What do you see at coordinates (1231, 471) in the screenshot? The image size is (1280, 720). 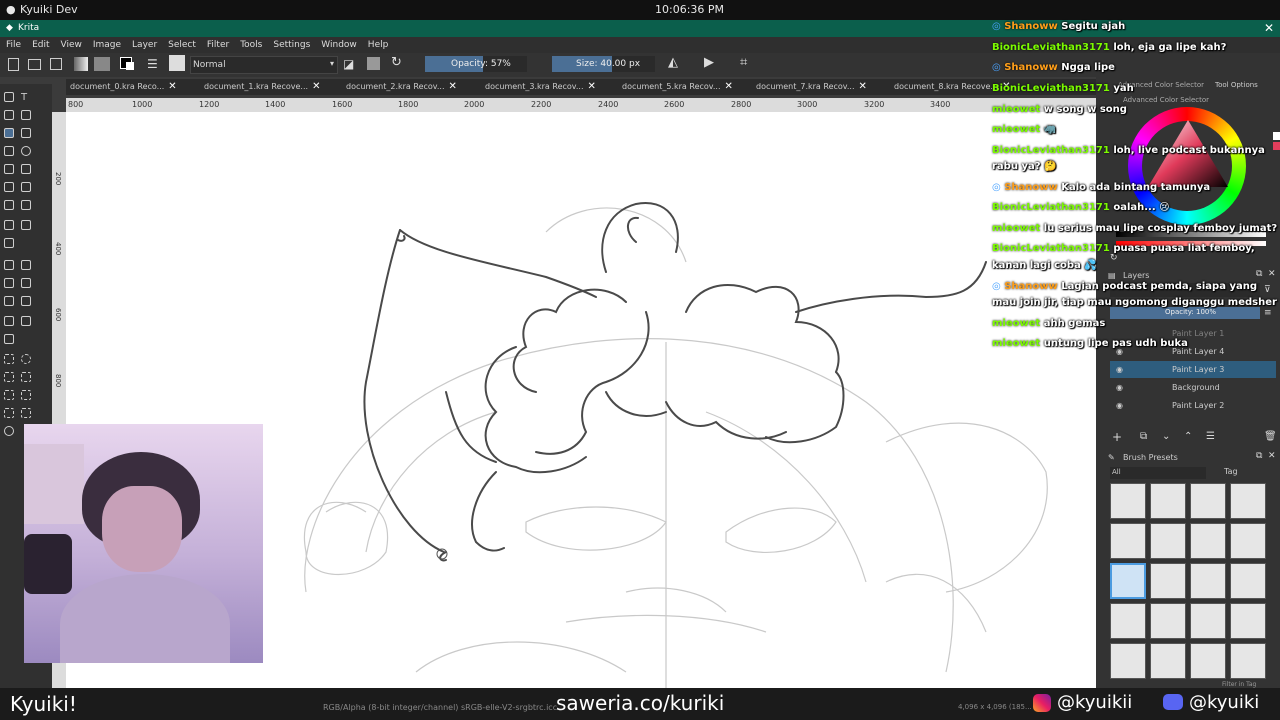 I see `tag-button: Tag` at bounding box center [1231, 471].